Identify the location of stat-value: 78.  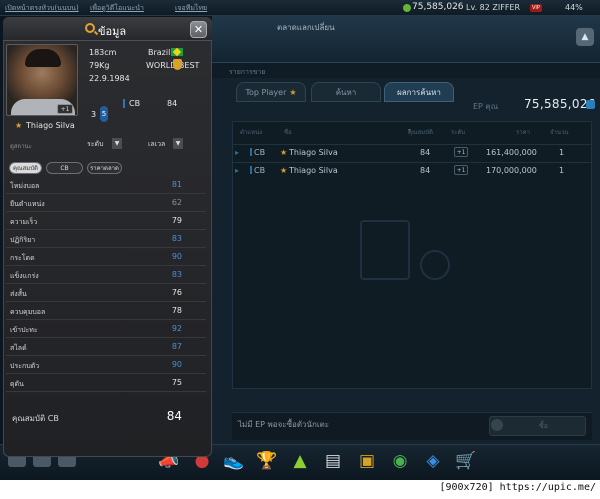
(176, 310).